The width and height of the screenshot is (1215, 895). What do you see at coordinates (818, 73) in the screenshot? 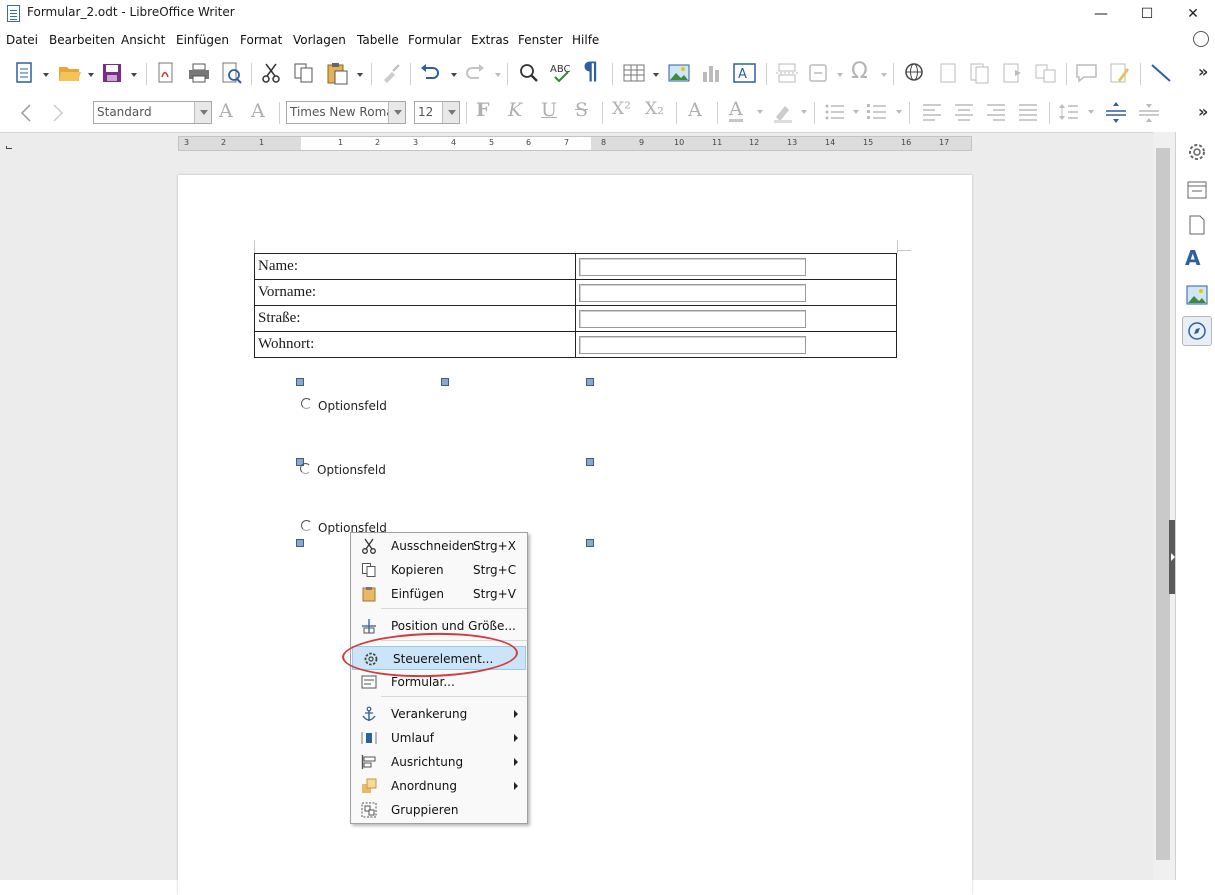
I see `insert-field-icon` at bounding box center [818, 73].